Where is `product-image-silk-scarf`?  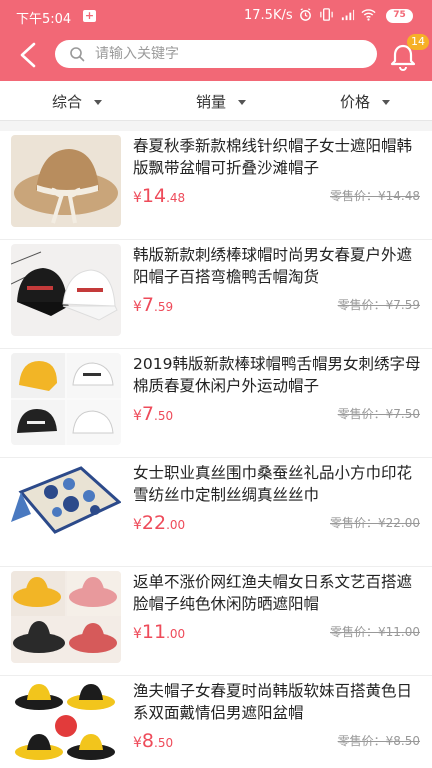
product-image-silk-scarf is located at coordinates (66, 508).